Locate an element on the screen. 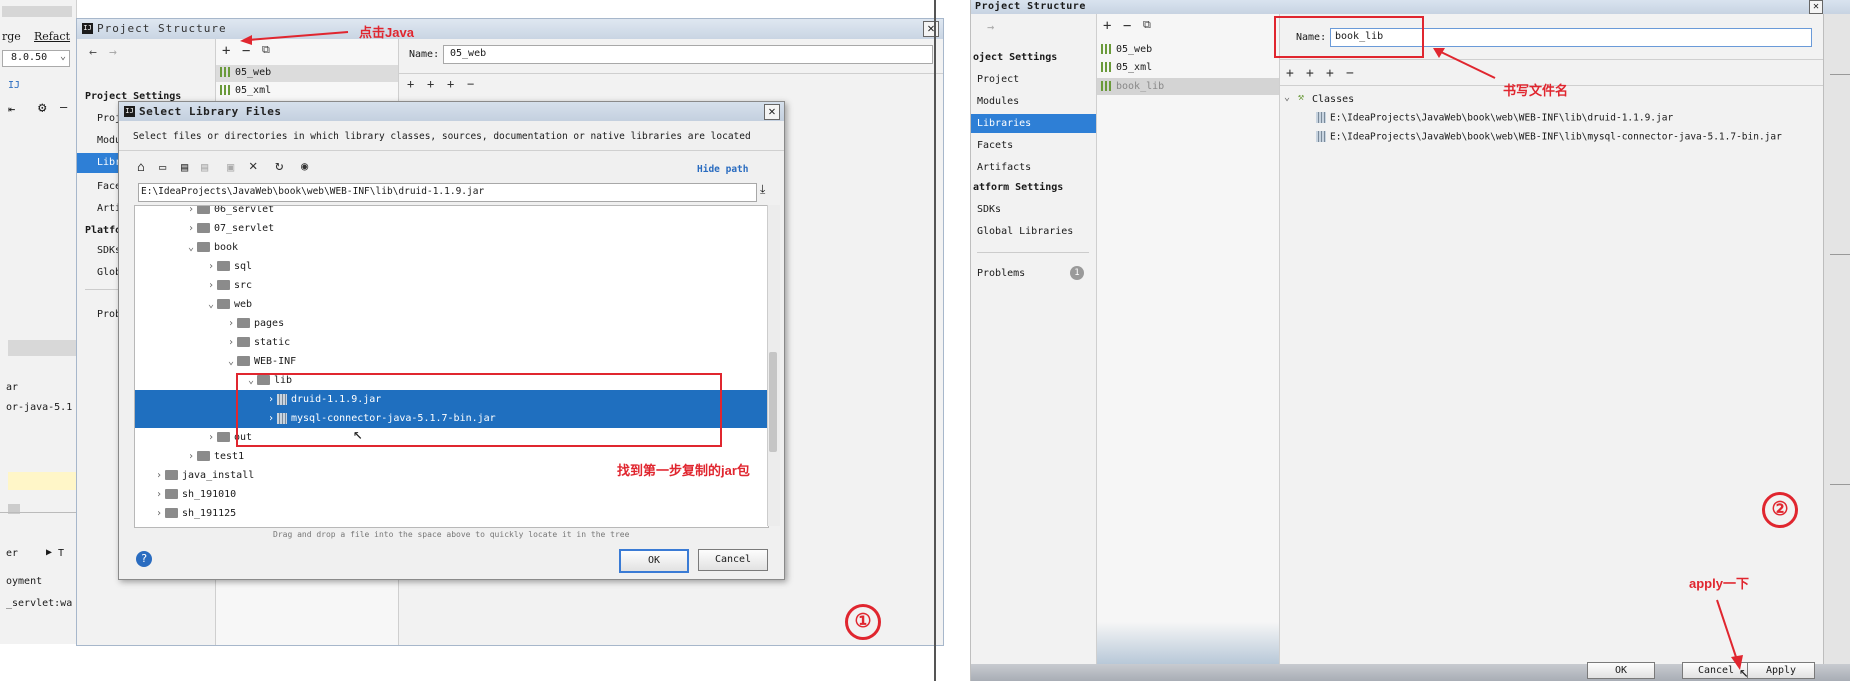  note-apply: apply一下 is located at coordinates (1719, 583).